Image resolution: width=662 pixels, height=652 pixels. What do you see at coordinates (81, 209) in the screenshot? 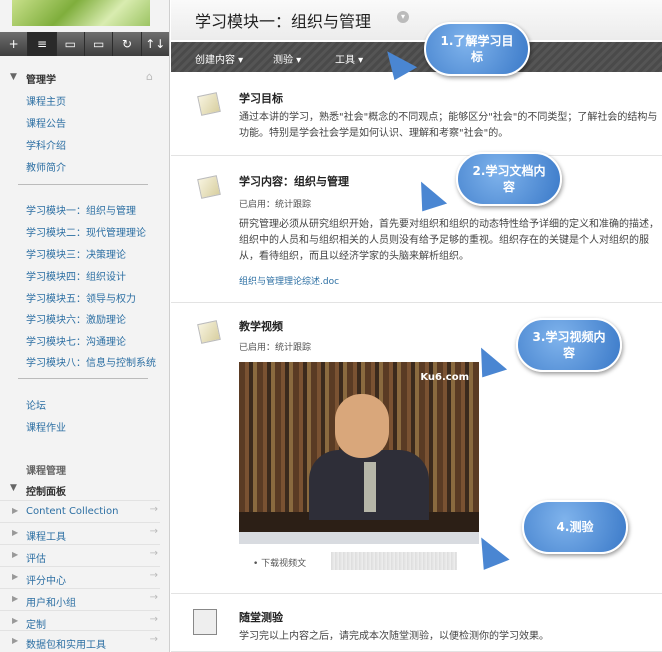
I see `nav-module-1: 学习模块一：组织与管理` at bounding box center [81, 209].